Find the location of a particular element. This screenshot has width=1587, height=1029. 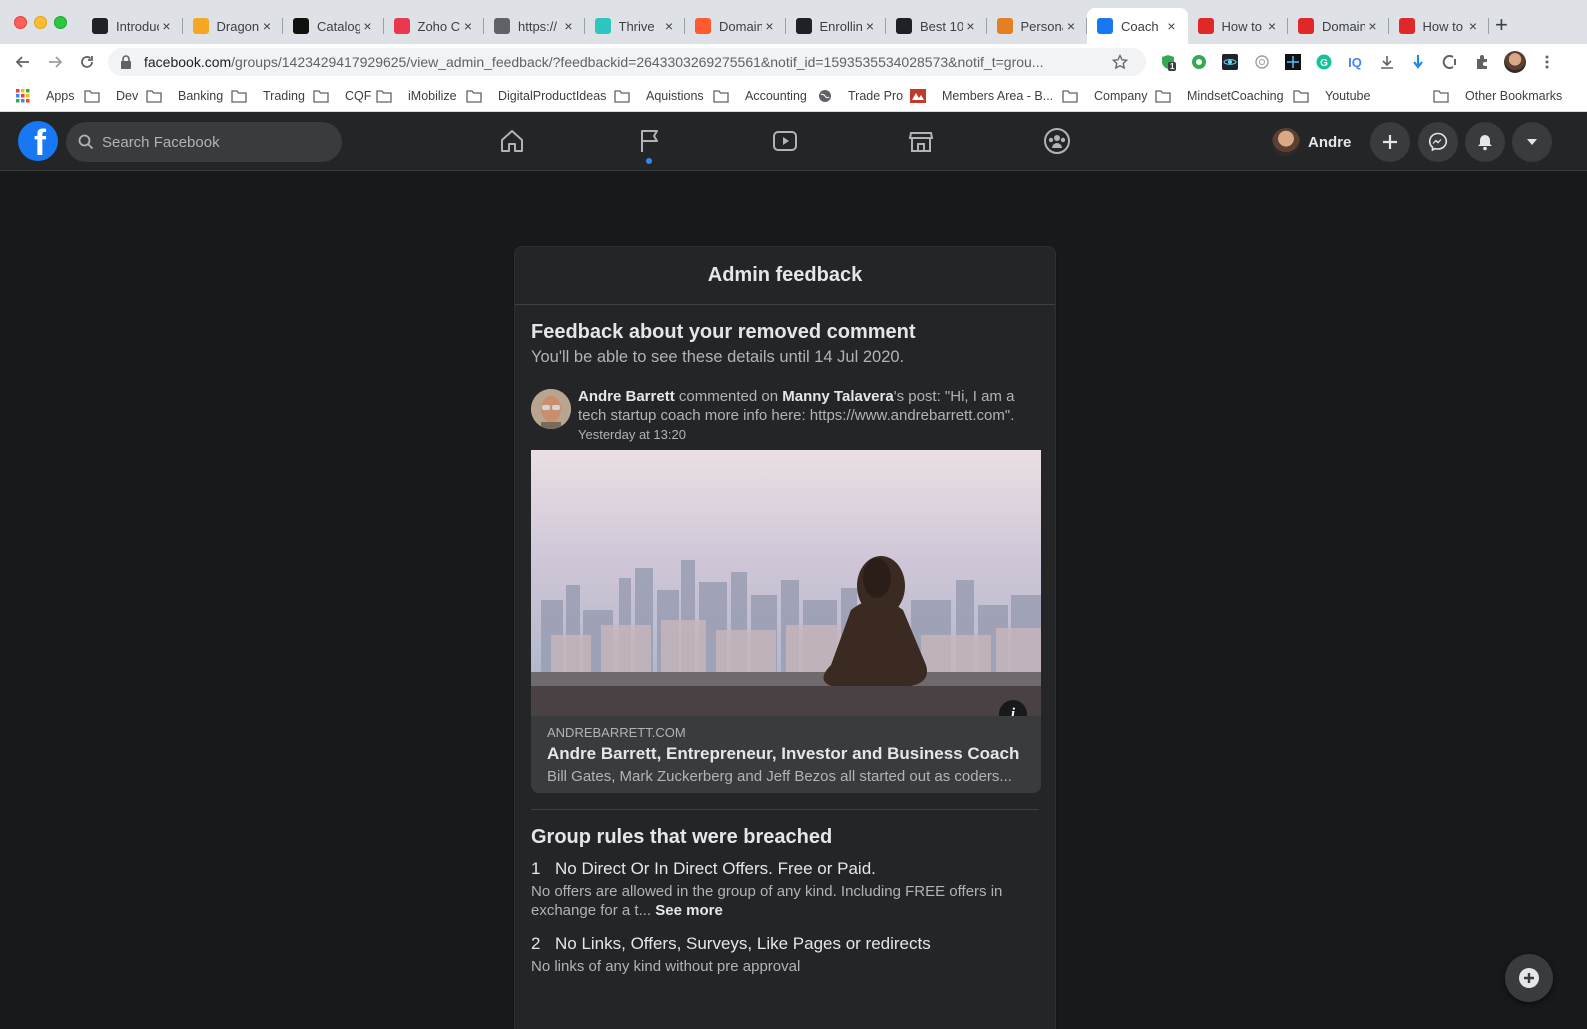

search-box is located at coordinates (204, 142).